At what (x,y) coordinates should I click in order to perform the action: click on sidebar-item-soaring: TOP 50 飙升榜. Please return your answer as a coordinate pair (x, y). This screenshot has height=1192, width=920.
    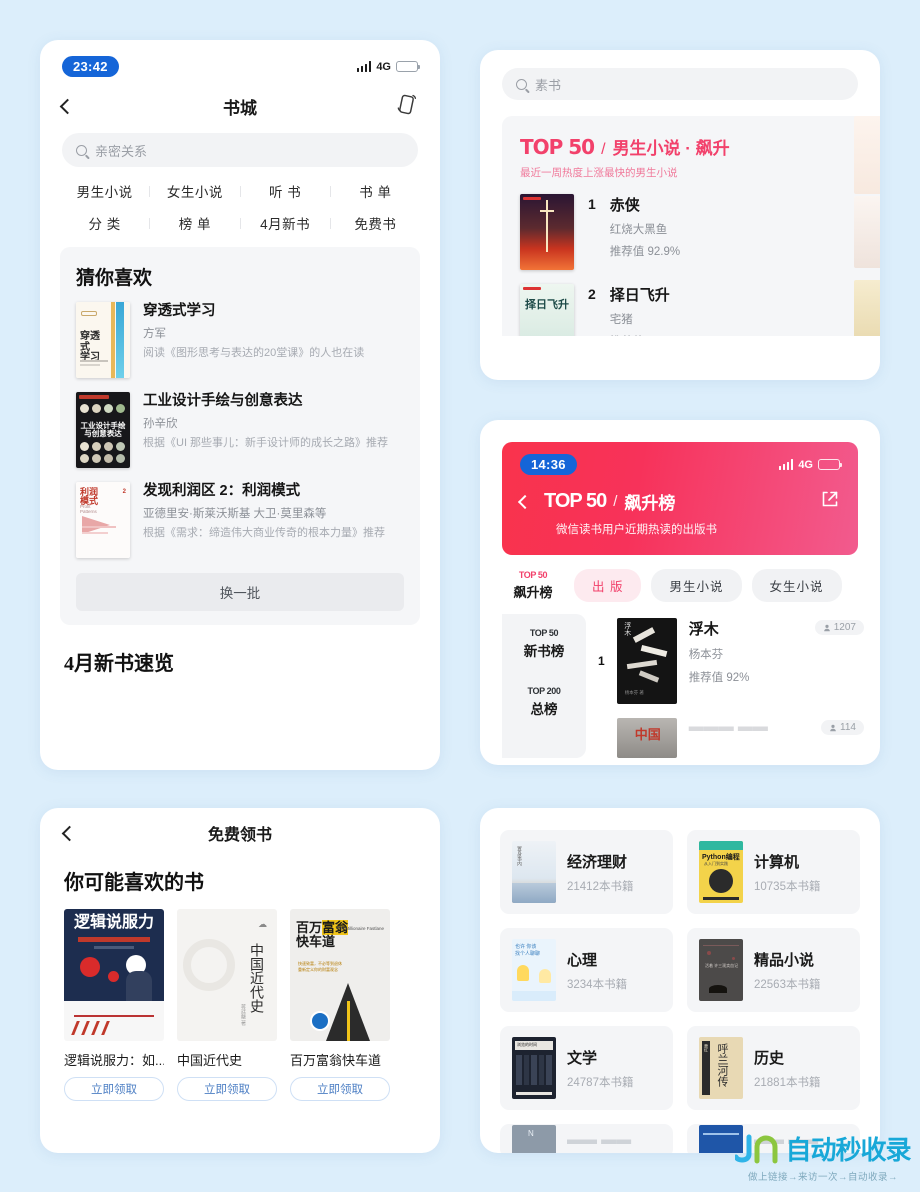
    Looking at the image, I should click on (533, 585).